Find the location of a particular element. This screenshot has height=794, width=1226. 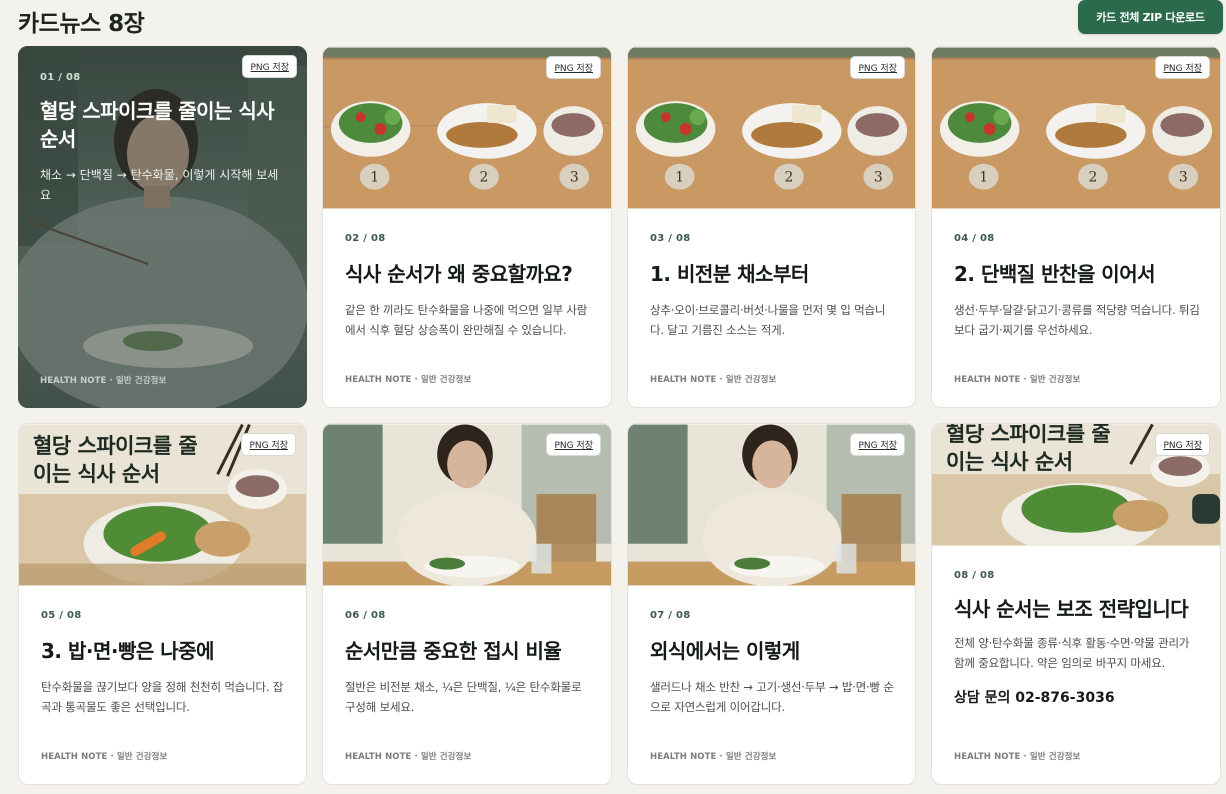

card-title: 순서만큼 중요한 접시 비율 is located at coordinates (453, 651).